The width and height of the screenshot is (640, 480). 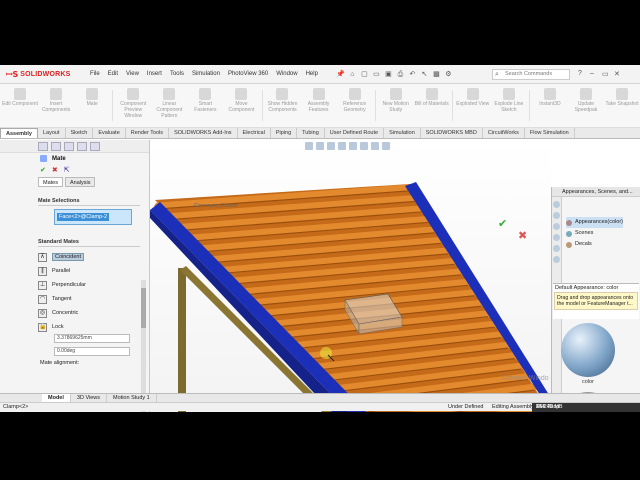 I want to click on tab-simulation: Simulation, so click(x=402, y=133).